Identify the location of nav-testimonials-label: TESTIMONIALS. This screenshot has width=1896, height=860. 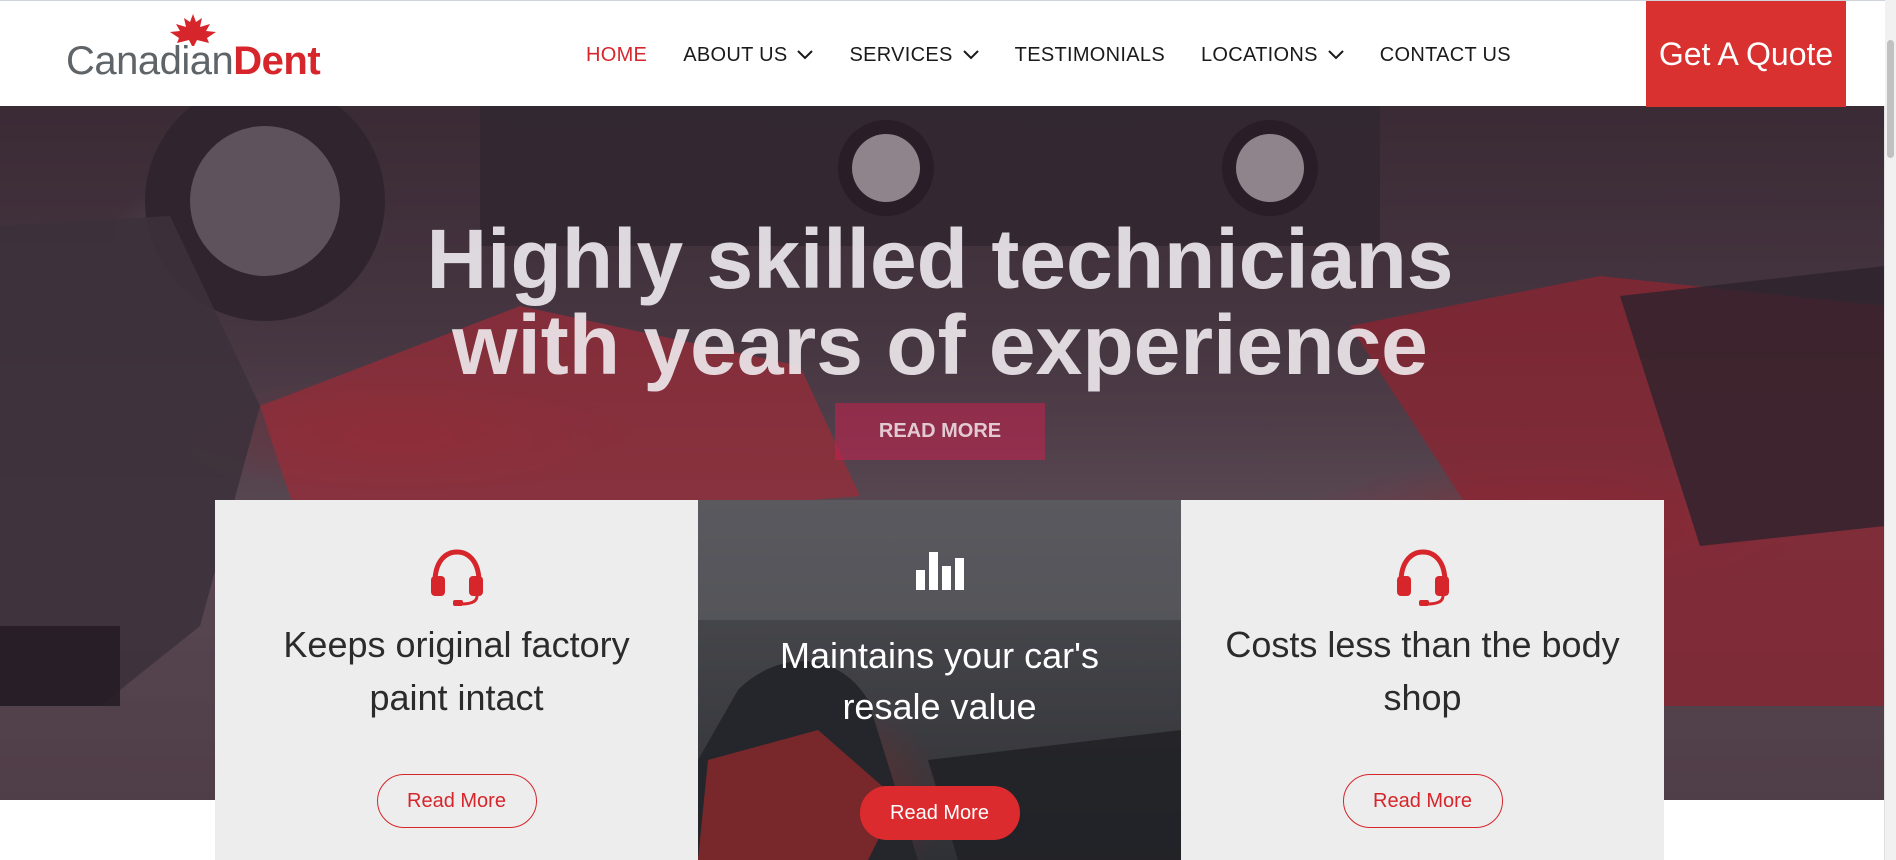
(1089, 54).